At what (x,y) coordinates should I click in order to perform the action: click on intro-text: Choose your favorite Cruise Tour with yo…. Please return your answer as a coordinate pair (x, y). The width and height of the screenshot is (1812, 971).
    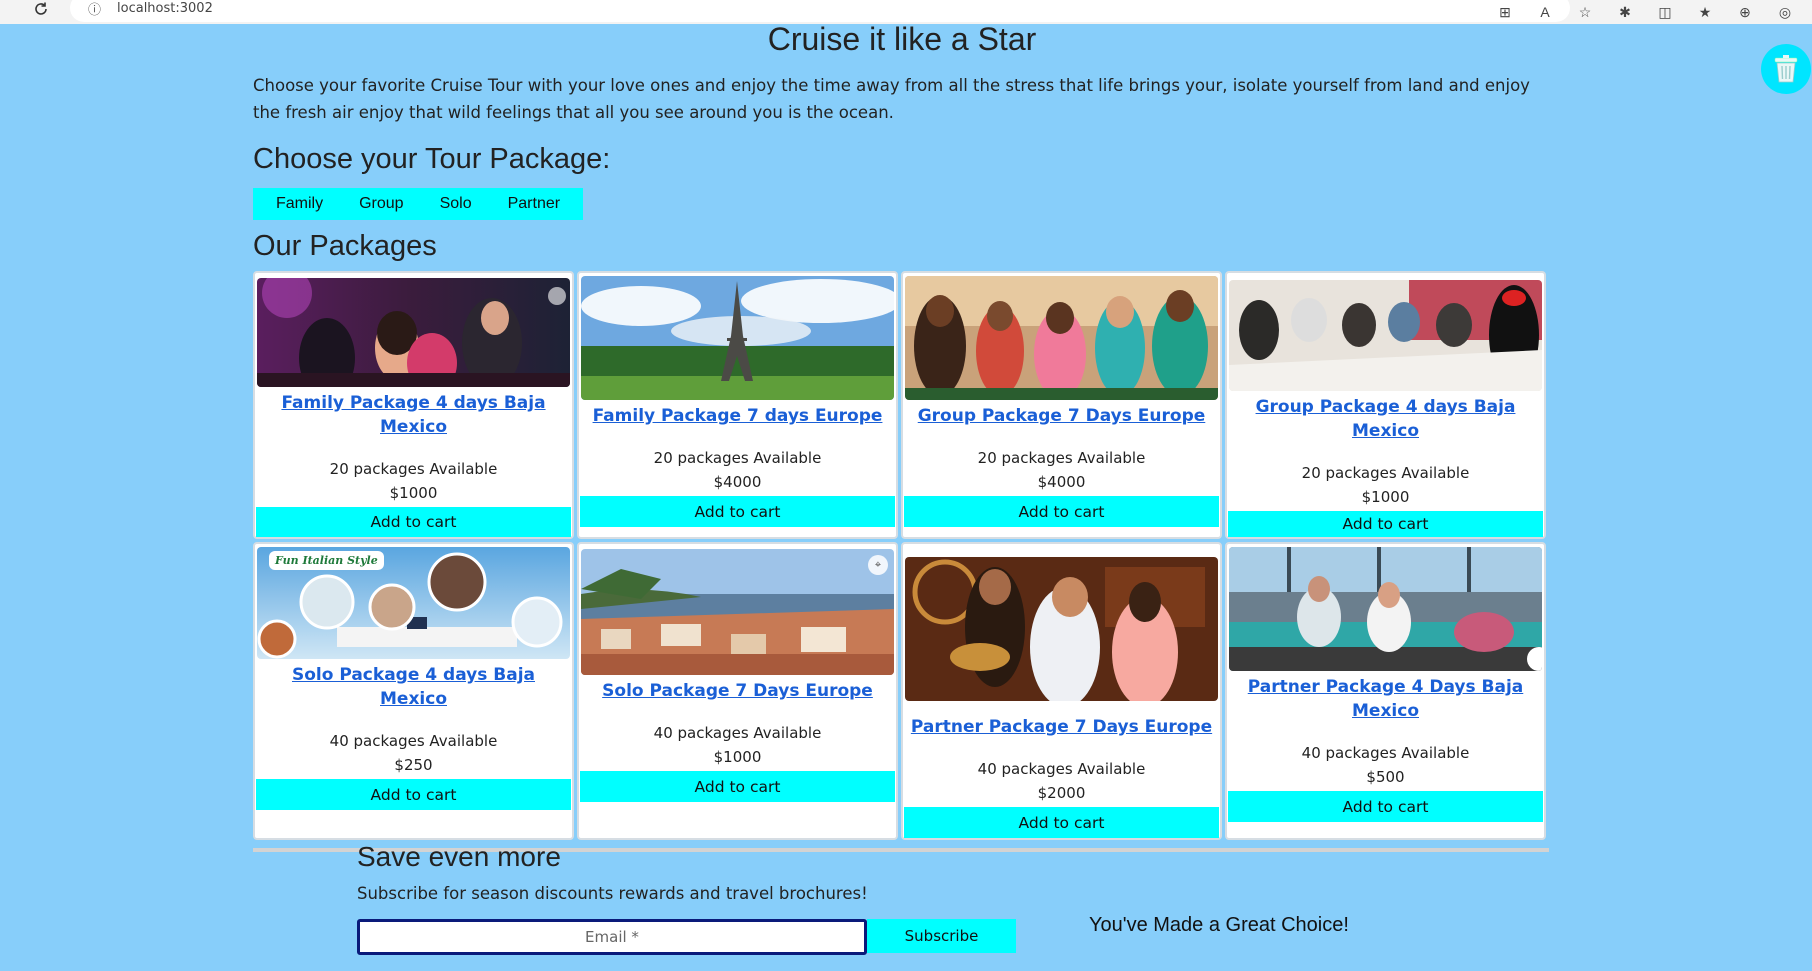
    Looking at the image, I should click on (891, 99).